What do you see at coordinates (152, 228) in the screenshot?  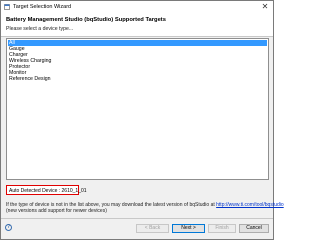 I see `back-button: < Back` at bounding box center [152, 228].